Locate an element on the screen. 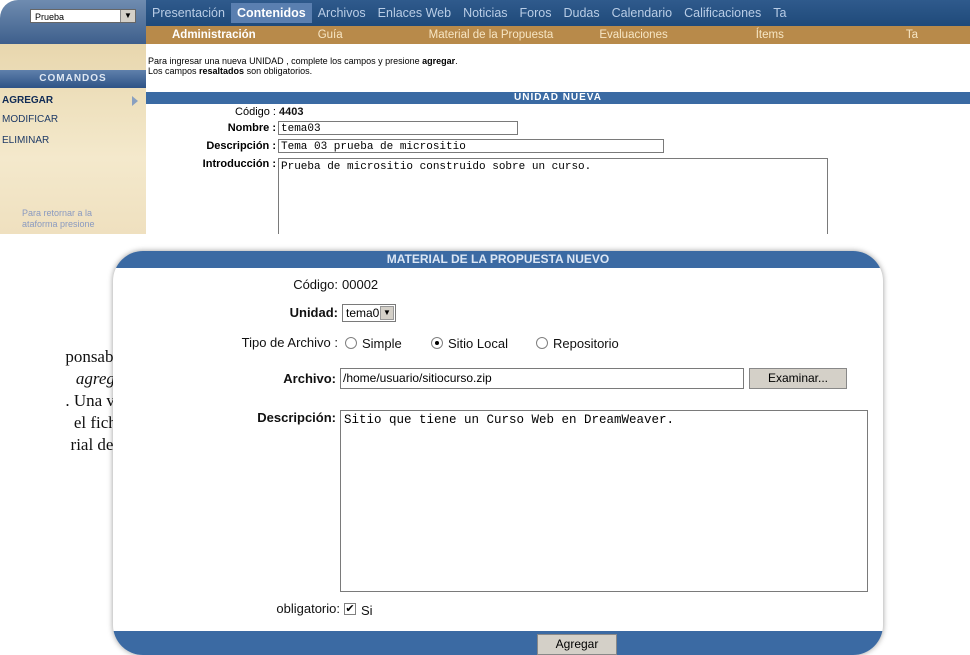 This screenshot has width=970, height=655. radio-simple-label: Simple is located at coordinates (382, 343).